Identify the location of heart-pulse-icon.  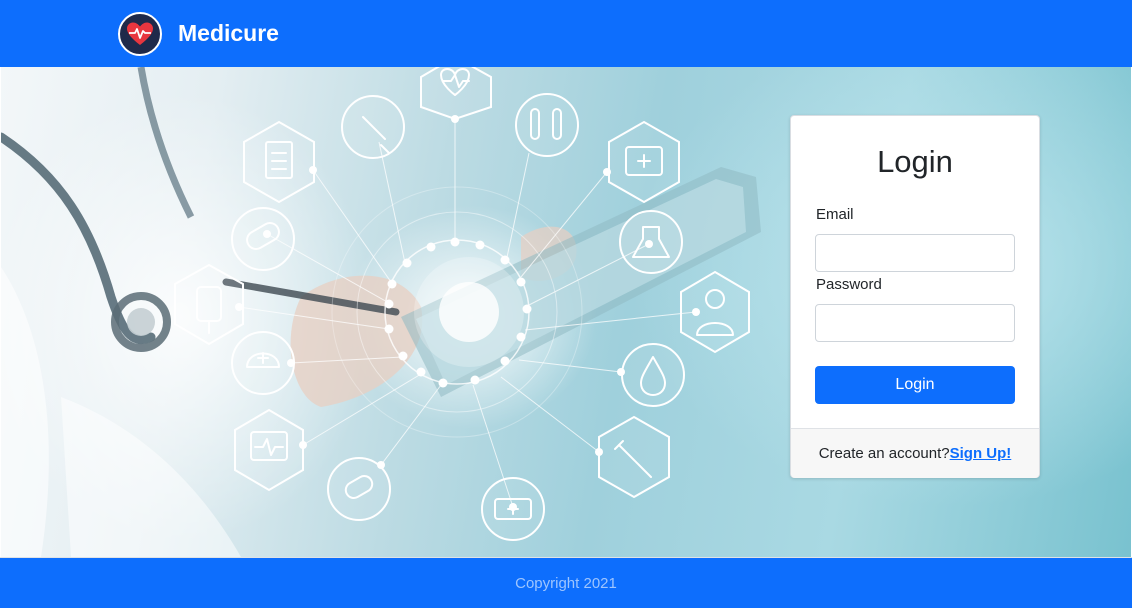
(140, 33).